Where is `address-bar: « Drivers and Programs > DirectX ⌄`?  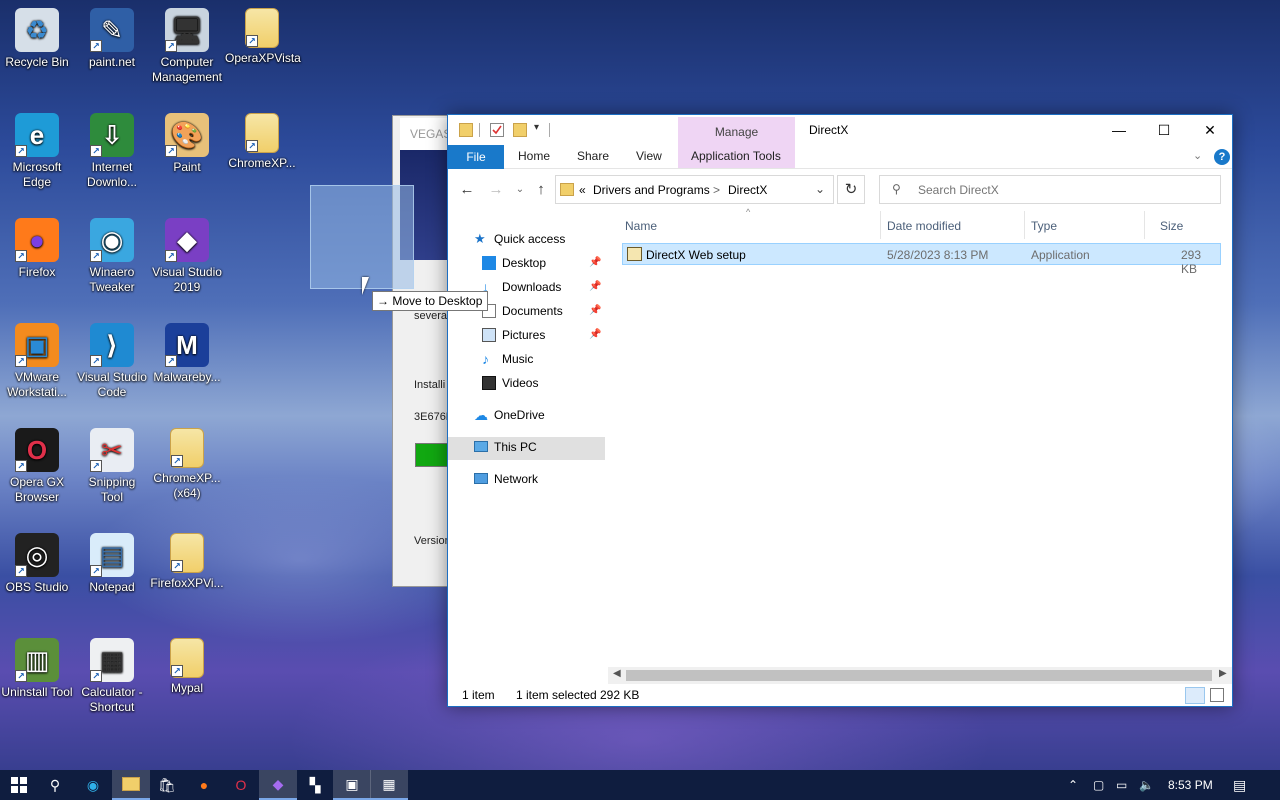
address-bar: « Drivers and Programs > DirectX ⌄ is located at coordinates (694, 189).